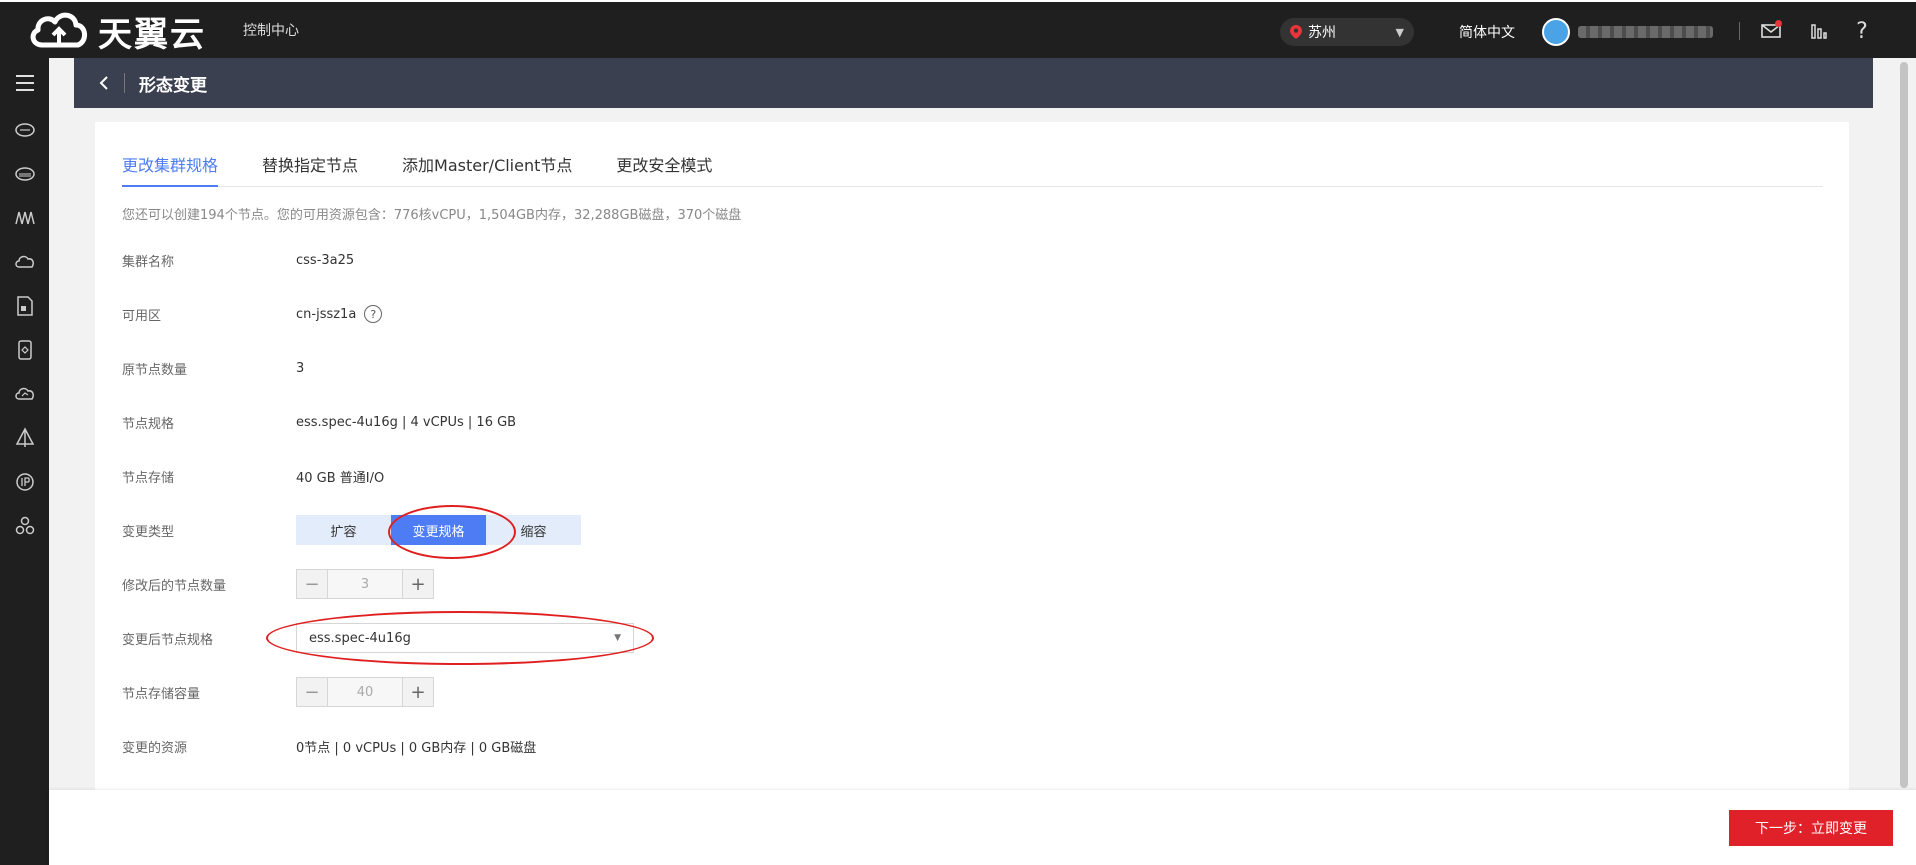  What do you see at coordinates (300, 368) in the screenshot?
I see `value-orig-nodes: 3` at bounding box center [300, 368].